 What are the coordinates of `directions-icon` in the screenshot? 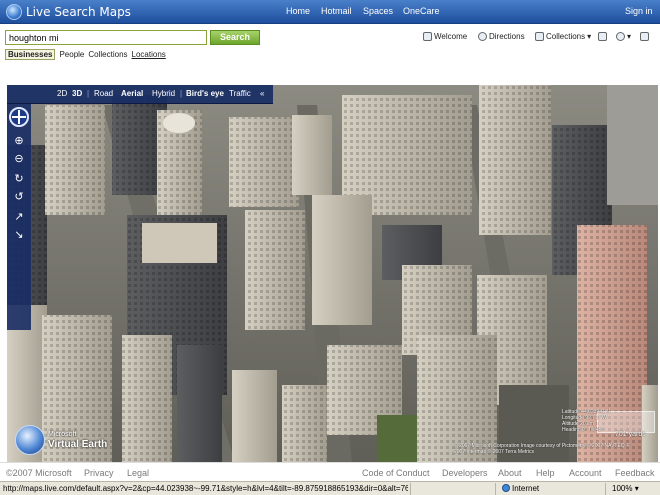 It's located at (482, 36).